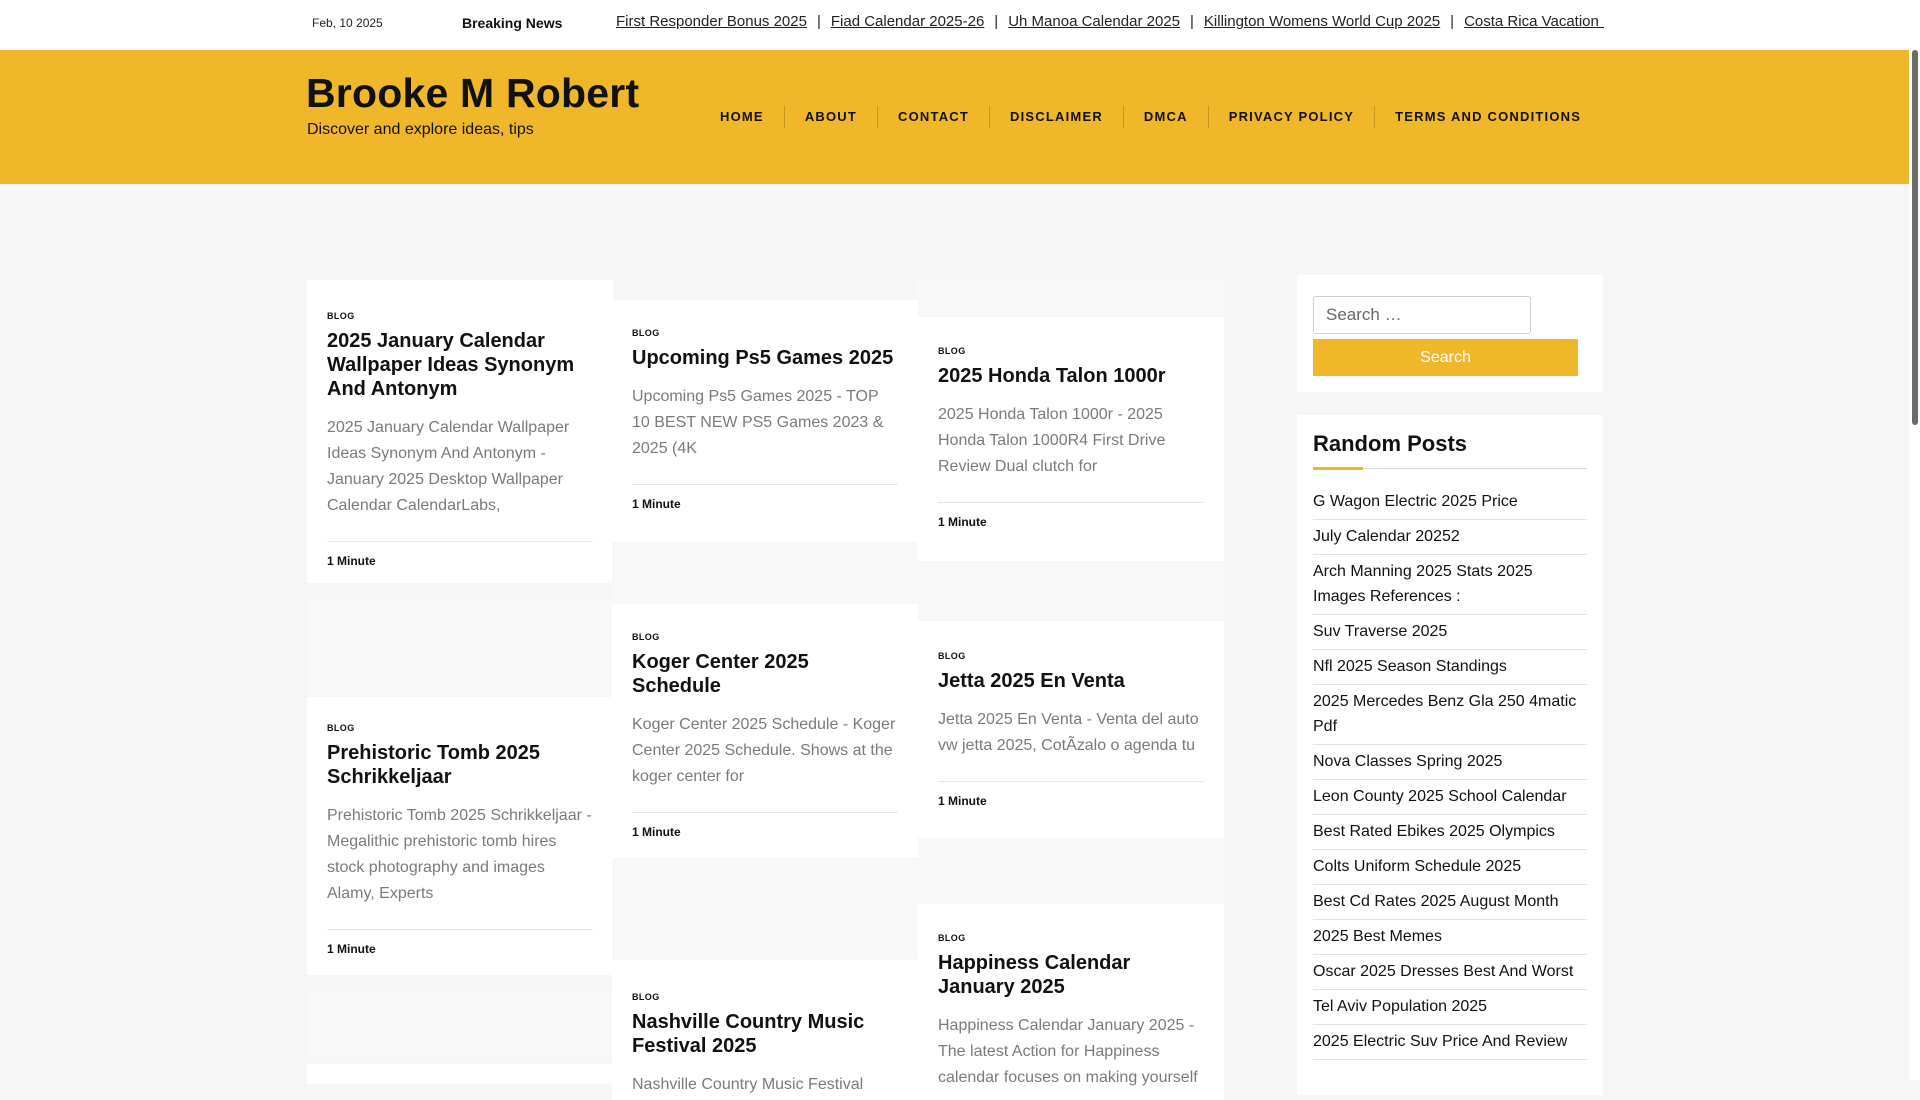  Describe the element at coordinates (1915, 237) in the screenshot. I see `scrollbar-thumb` at that location.